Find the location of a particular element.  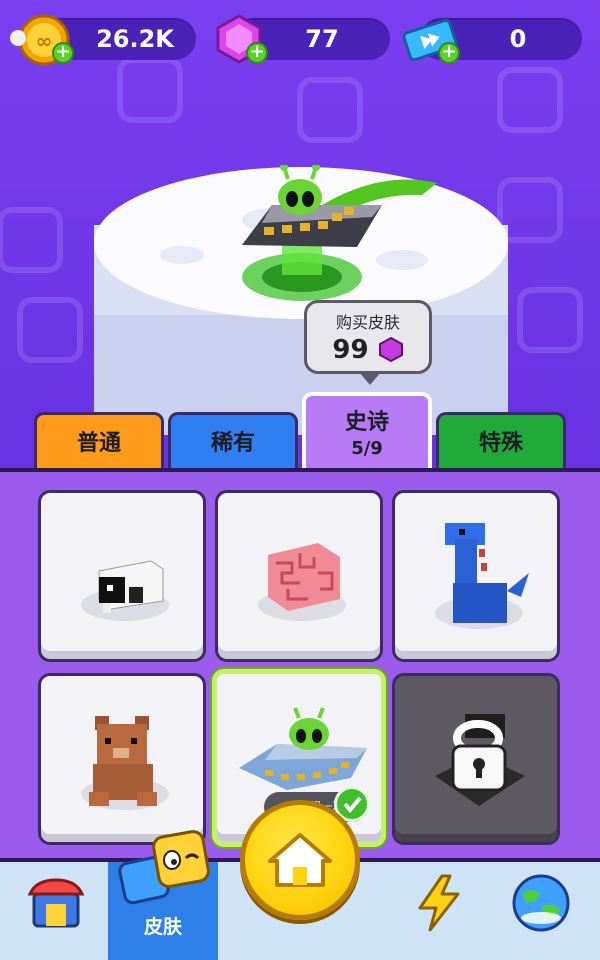

home-button is located at coordinates (300, 860).